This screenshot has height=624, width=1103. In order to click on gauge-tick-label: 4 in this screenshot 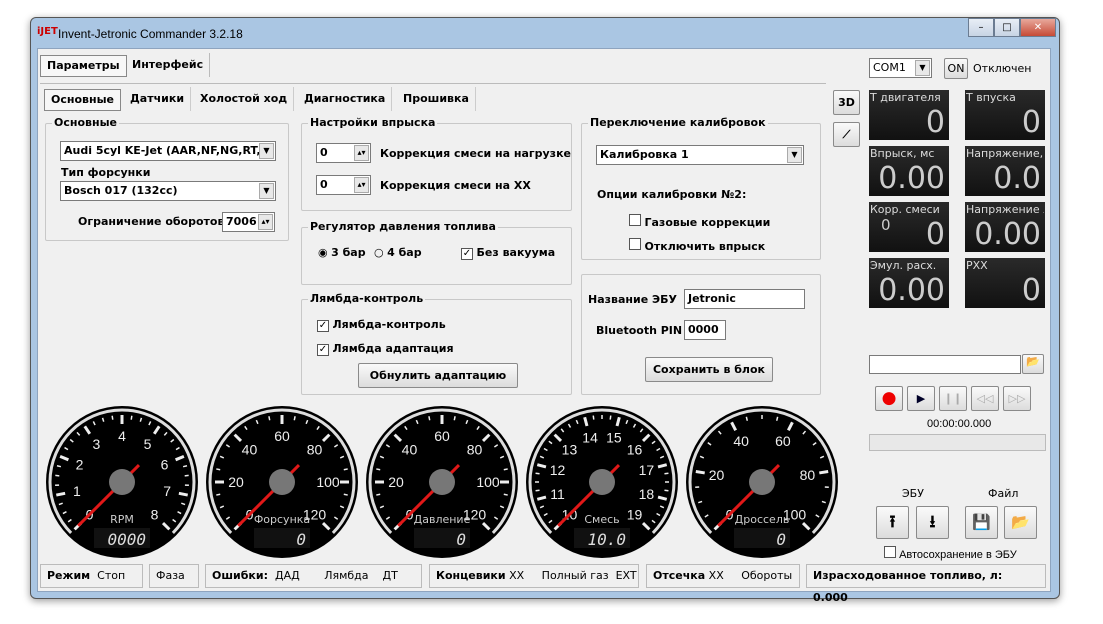, I will do `click(122, 436)`.